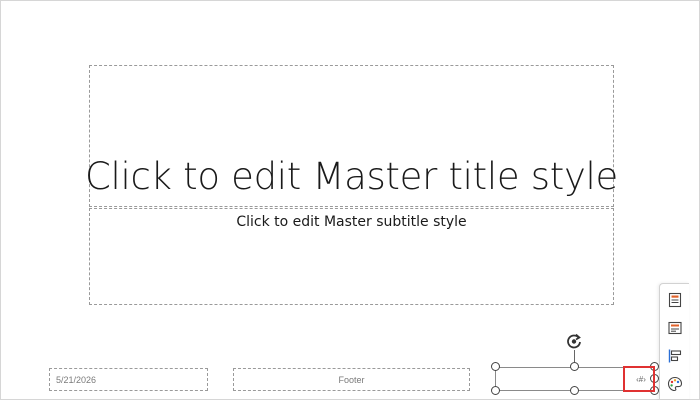  Describe the element at coordinates (574, 366) in the screenshot. I see `resize-handle-top-center` at that location.